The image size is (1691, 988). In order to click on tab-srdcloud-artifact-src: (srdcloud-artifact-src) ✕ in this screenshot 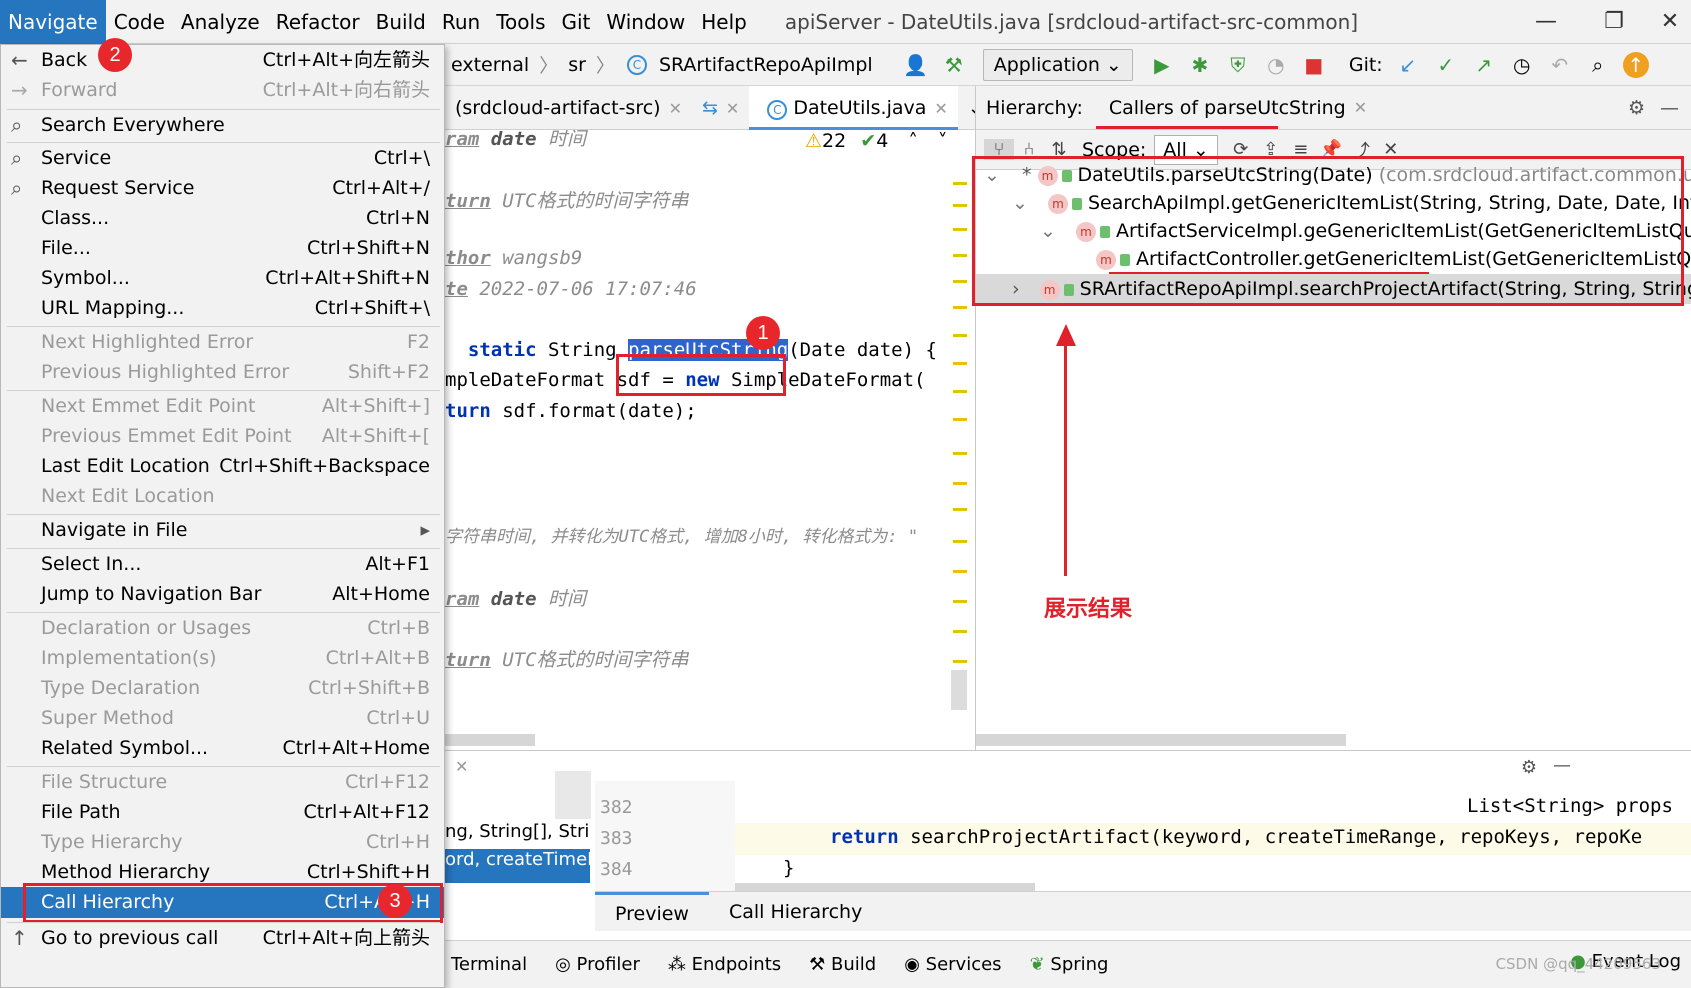, I will do `click(568, 108)`.